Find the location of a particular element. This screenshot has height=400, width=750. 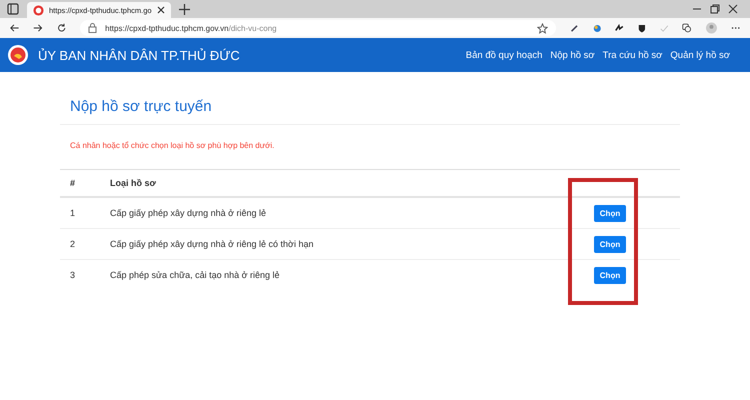

table-cell: 3 is located at coordinates (80, 275).